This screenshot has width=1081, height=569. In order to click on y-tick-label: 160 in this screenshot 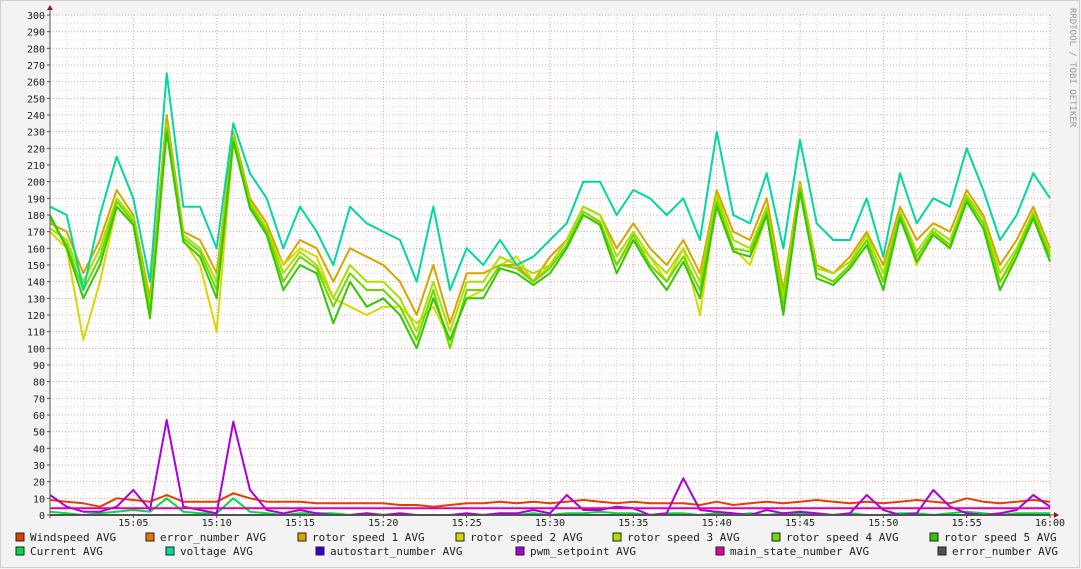, I will do `click(36, 249)`.